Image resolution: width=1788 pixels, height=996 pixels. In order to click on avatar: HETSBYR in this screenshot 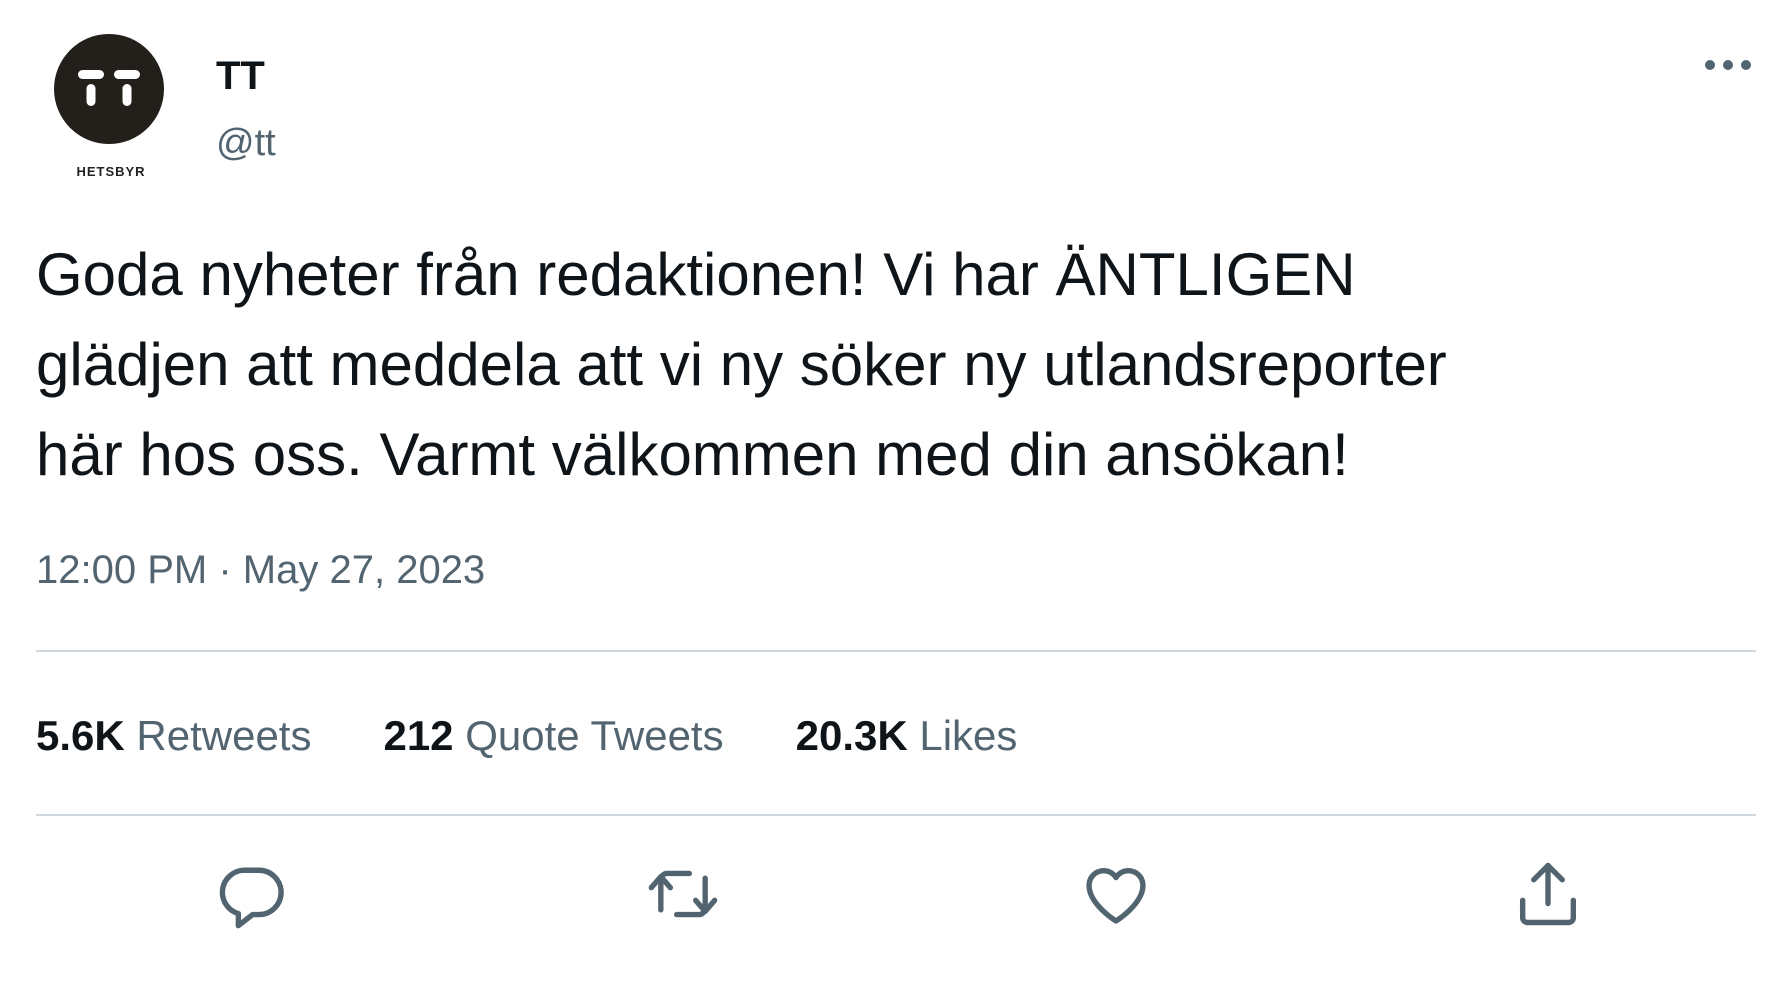, I will do `click(110, 109)`.